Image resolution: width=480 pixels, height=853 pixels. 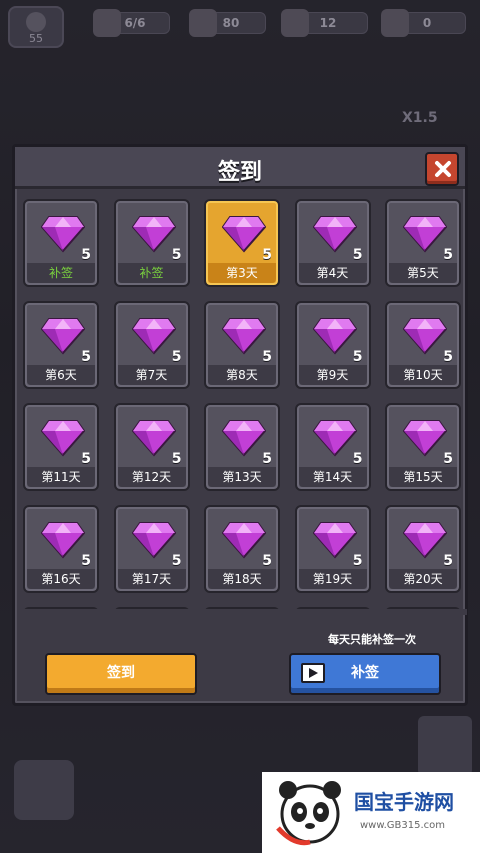 I want to click on day-label: 第18天, so click(x=242, y=579).